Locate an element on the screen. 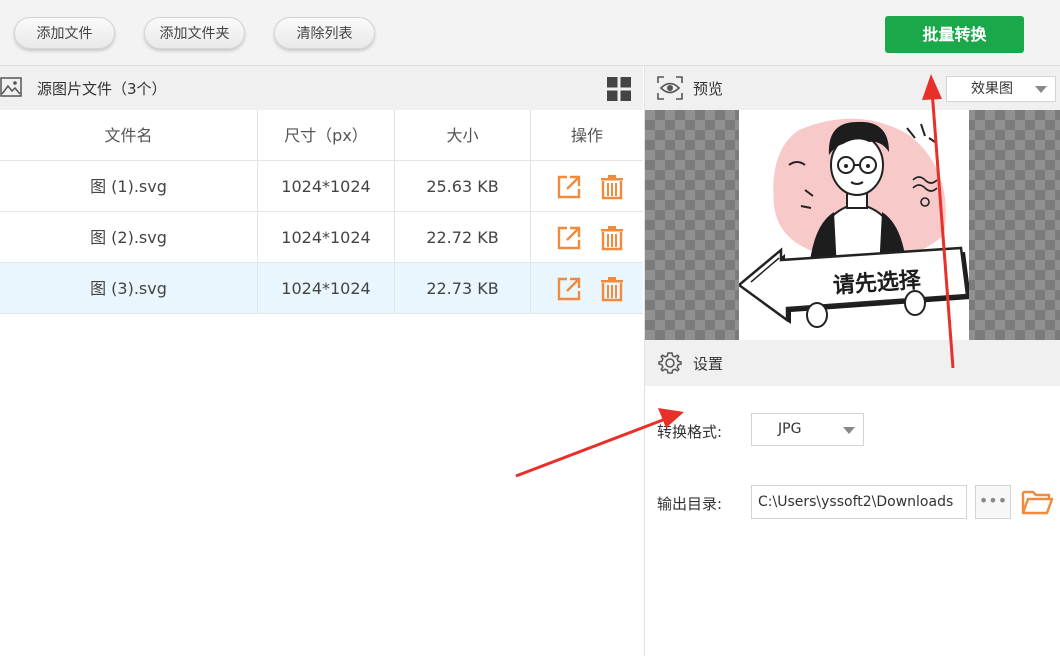 Image resolution: width=1060 pixels, height=656 pixels. preview-mode-value: 效果图 is located at coordinates (992, 89).